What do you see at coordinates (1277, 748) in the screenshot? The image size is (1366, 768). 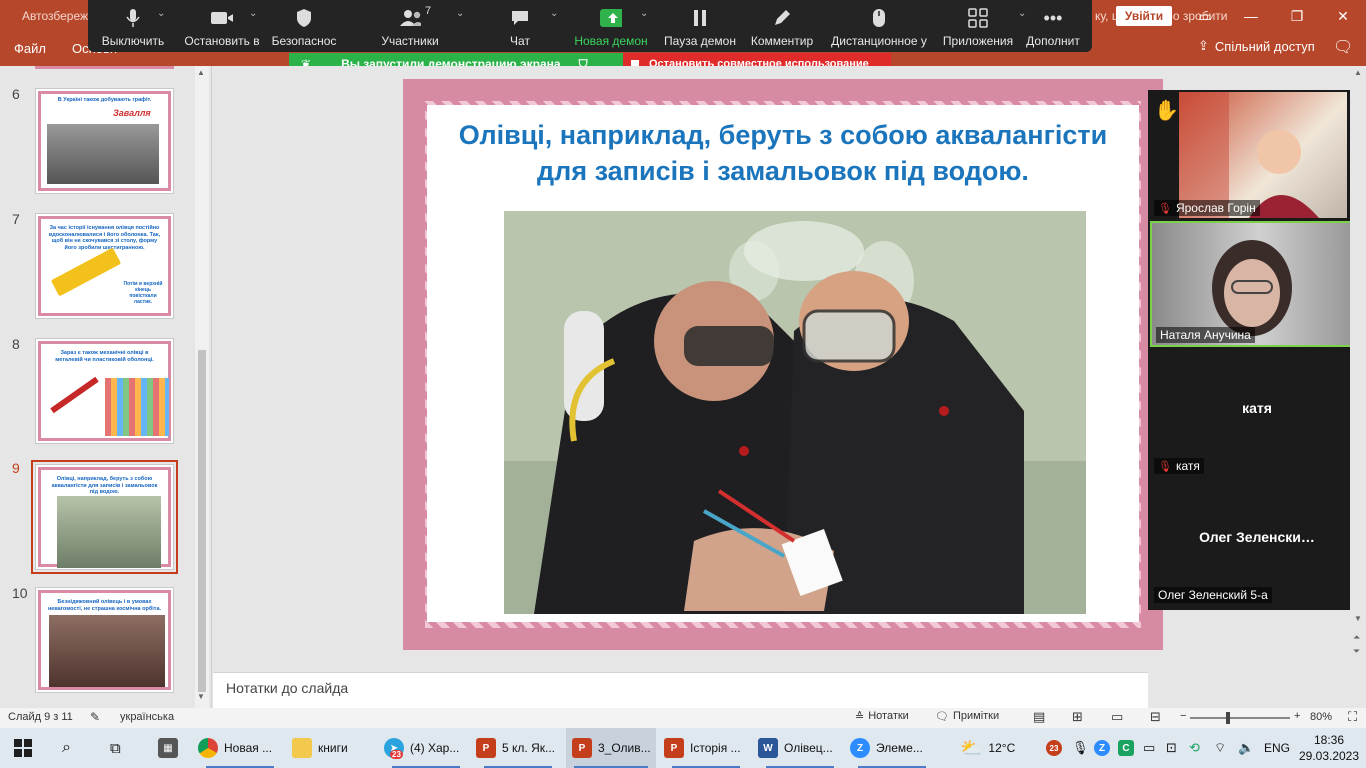 I see `language-indicator: ENG` at bounding box center [1277, 748].